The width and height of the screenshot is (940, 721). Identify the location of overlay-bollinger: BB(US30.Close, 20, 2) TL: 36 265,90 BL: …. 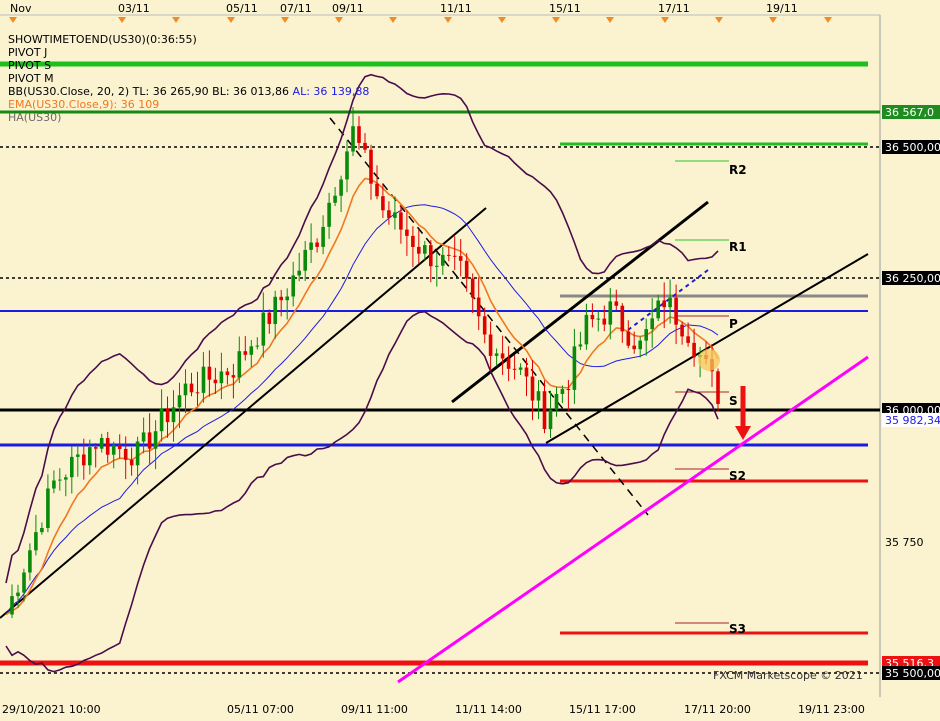
(188, 91).